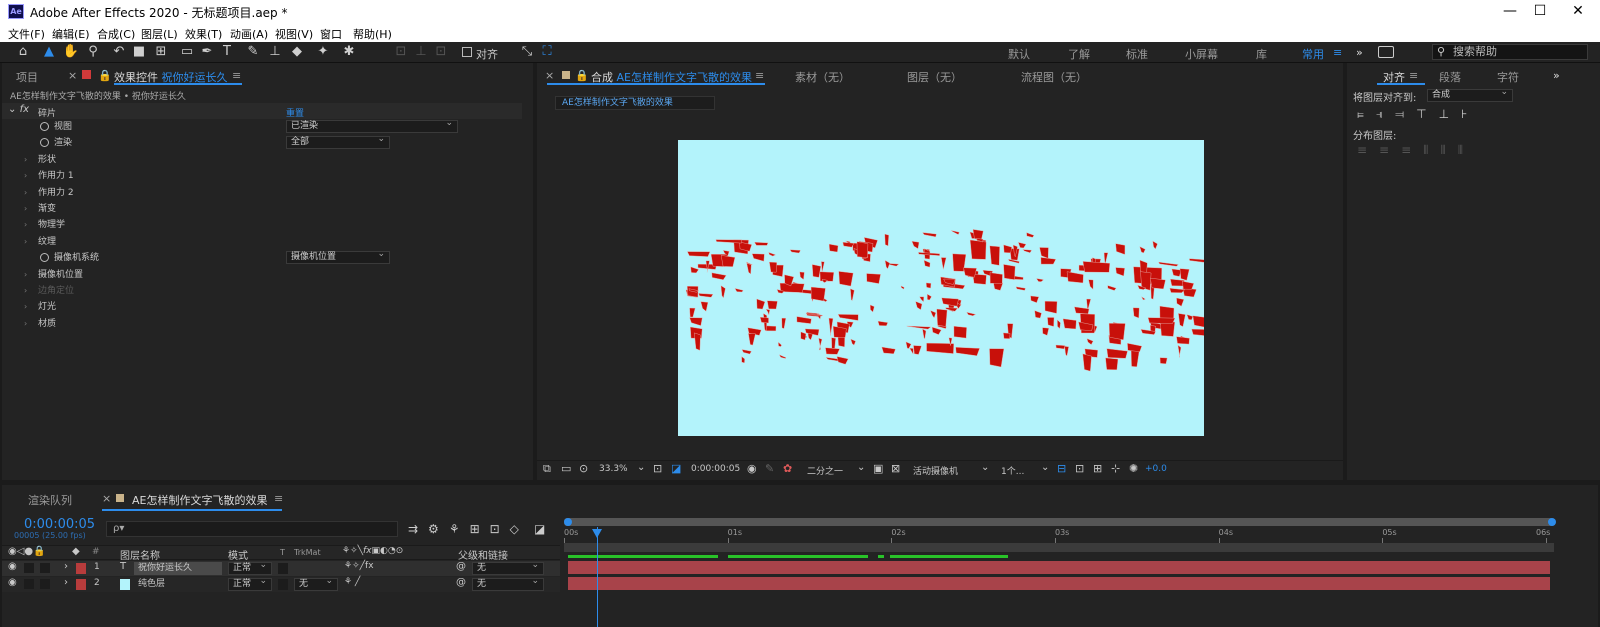  What do you see at coordinates (207, 52) in the screenshot?
I see `pen-tool-icon: ✒` at bounding box center [207, 52].